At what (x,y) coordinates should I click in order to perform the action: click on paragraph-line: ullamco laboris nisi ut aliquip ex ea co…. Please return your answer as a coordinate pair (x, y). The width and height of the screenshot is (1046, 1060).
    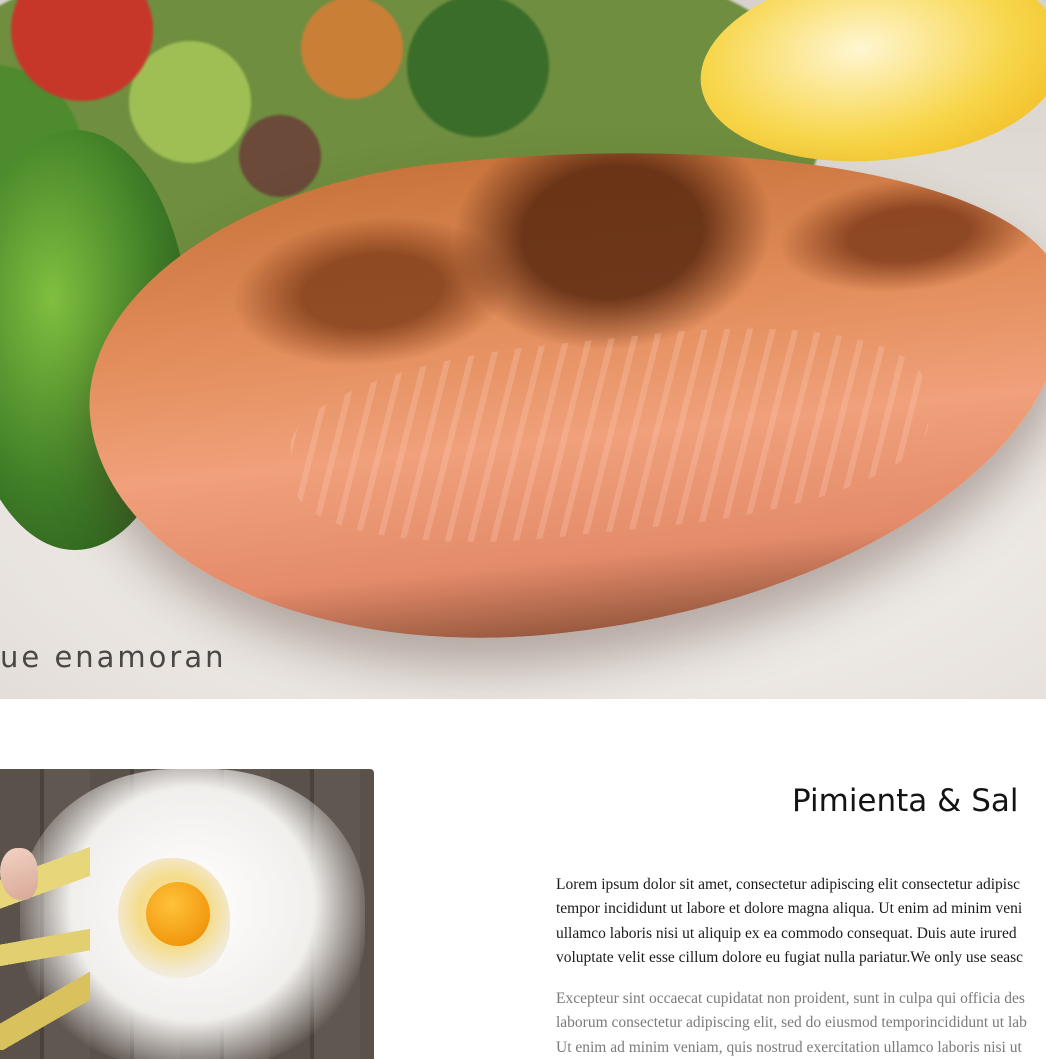
    Looking at the image, I should click on (786, 933).